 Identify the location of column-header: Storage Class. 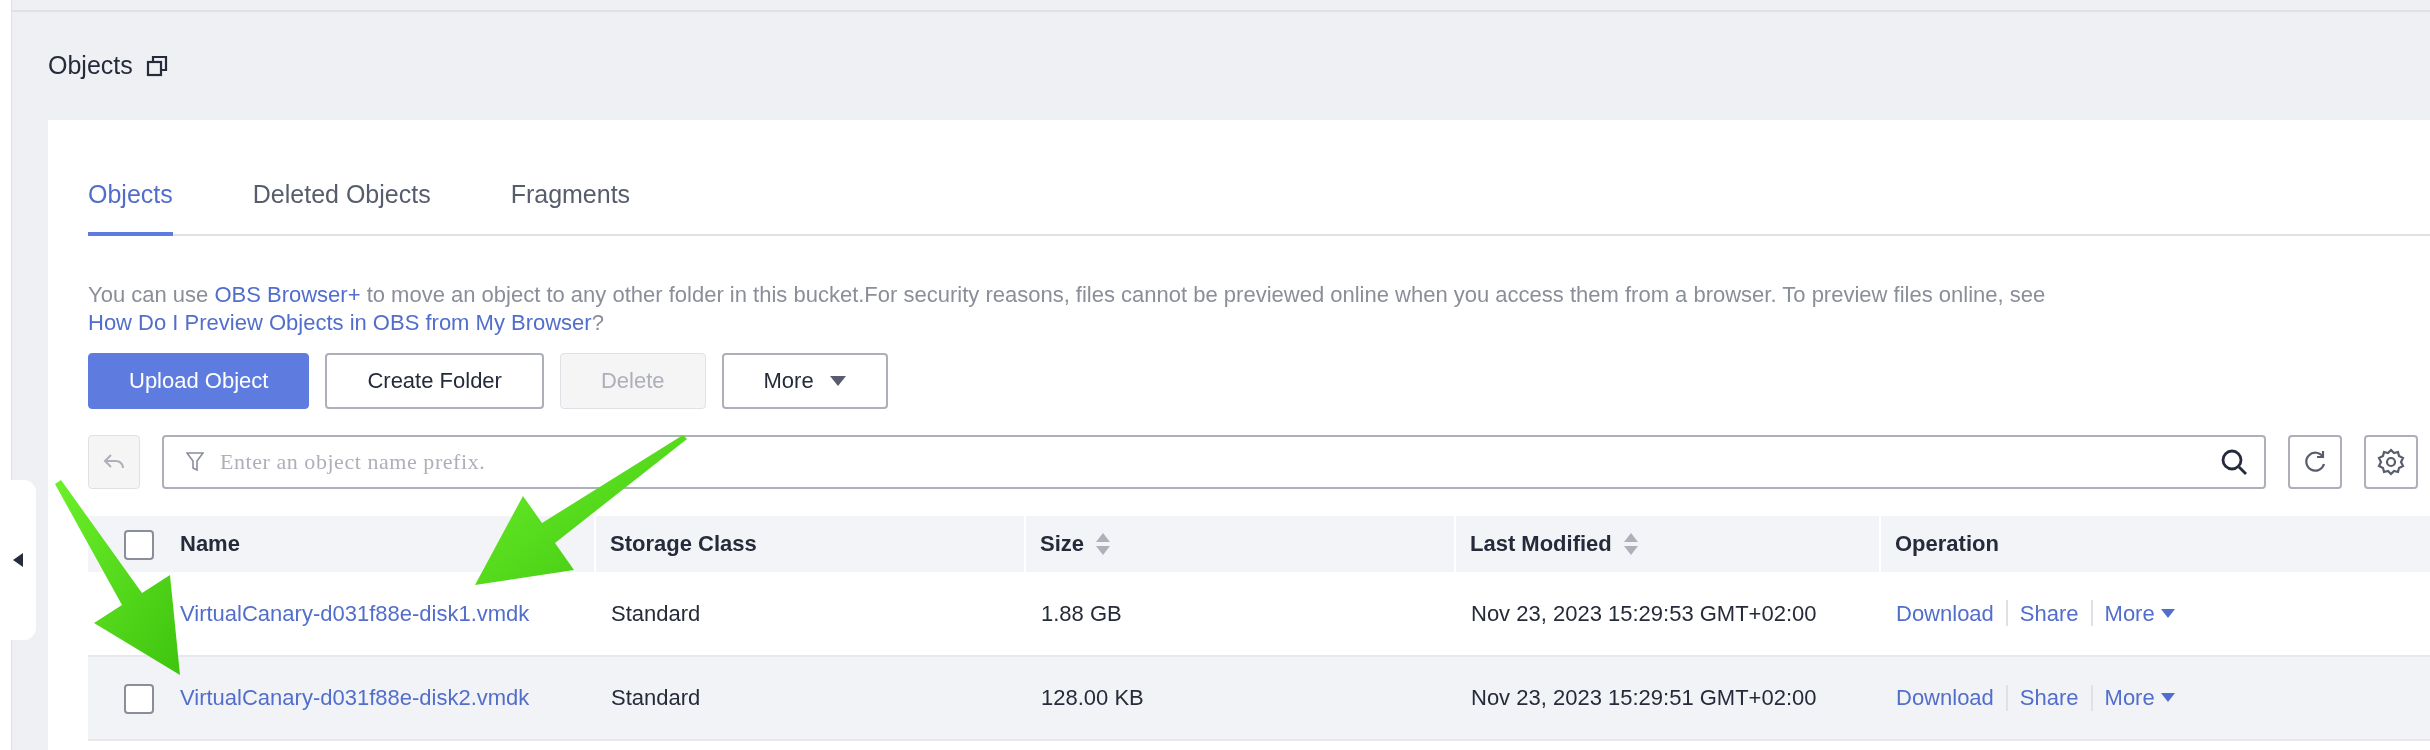
(683, 544).